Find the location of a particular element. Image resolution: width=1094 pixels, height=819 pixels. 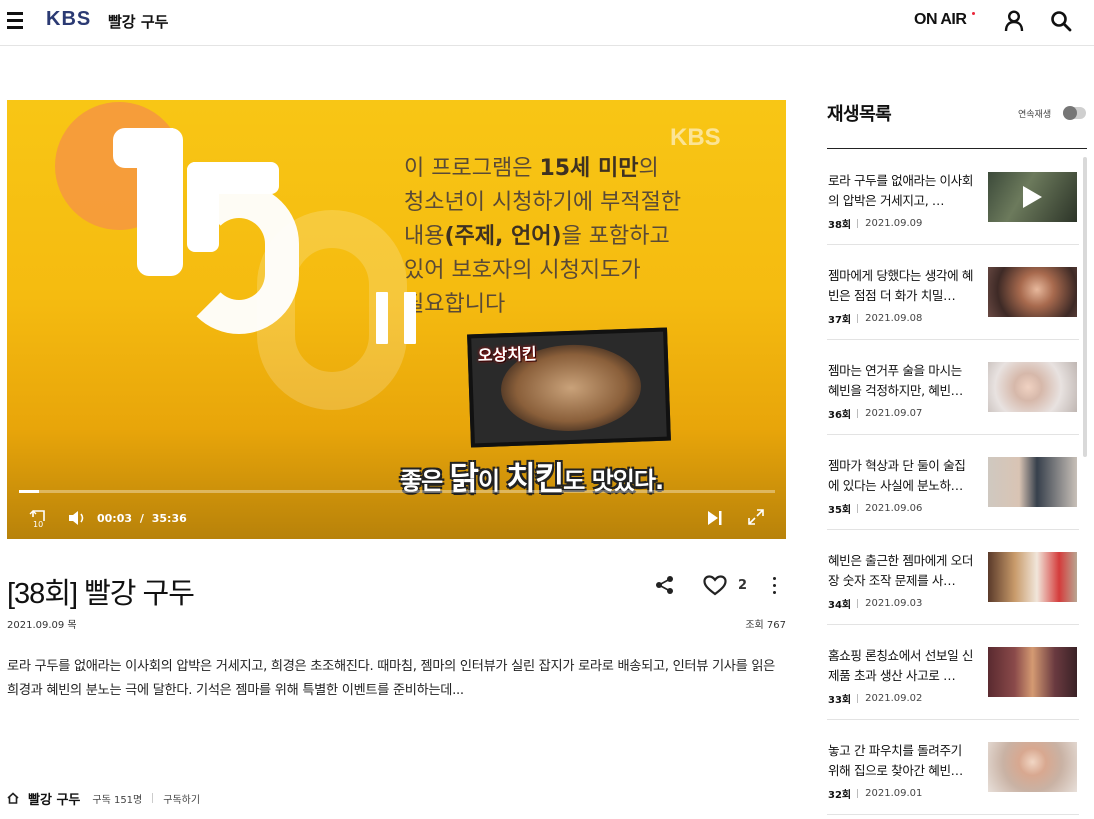

playlist-title: 재생목록 is located at coordinates (859, 114).